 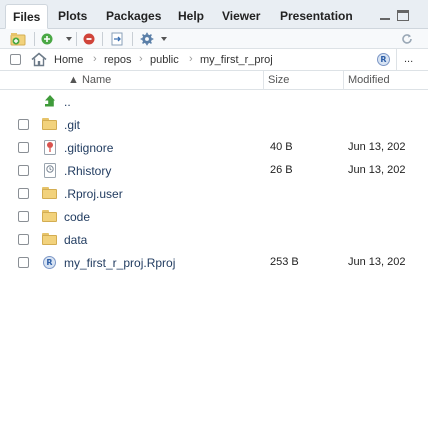 What do you see at coordinates (214, 124) in the screenshot?
I see `table-row: .git` at bounding box center [214, 124].